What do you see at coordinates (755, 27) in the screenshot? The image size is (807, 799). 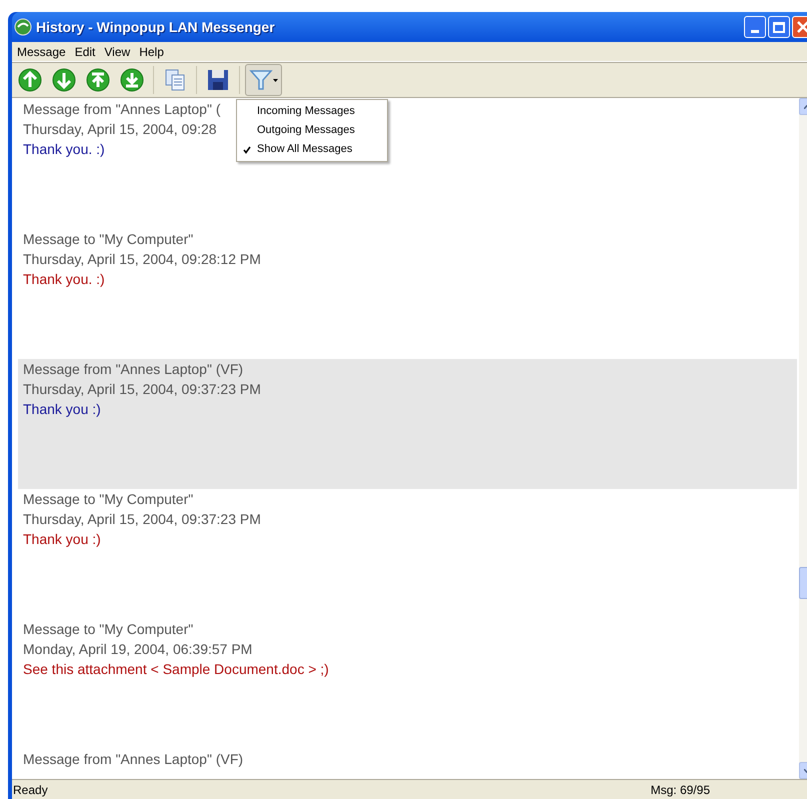 I see `minimize-button` at bounding box center [755, 27].